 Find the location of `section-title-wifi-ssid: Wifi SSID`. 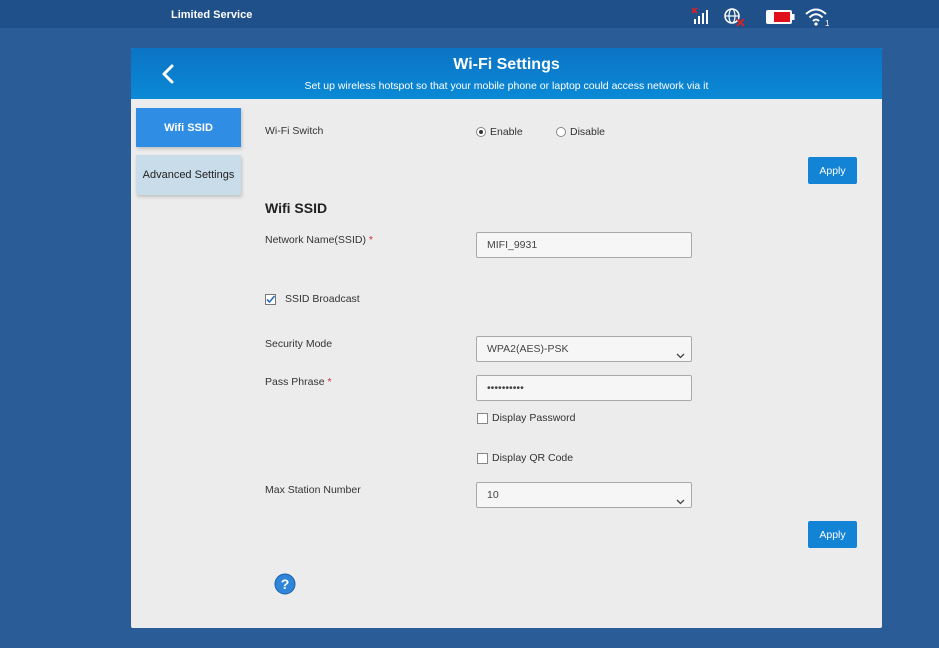

section-title-wifi-ssid: Wifi SSID is located at coordinates (296, 208).